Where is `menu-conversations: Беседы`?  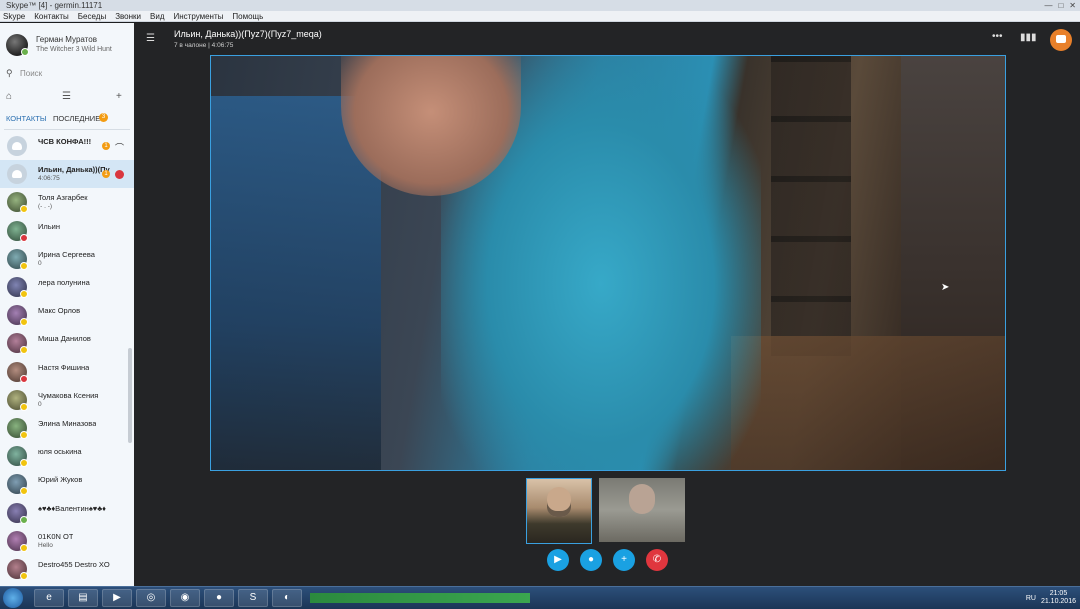
menu-conversations: Беседы is located at coordinates (92, 16).